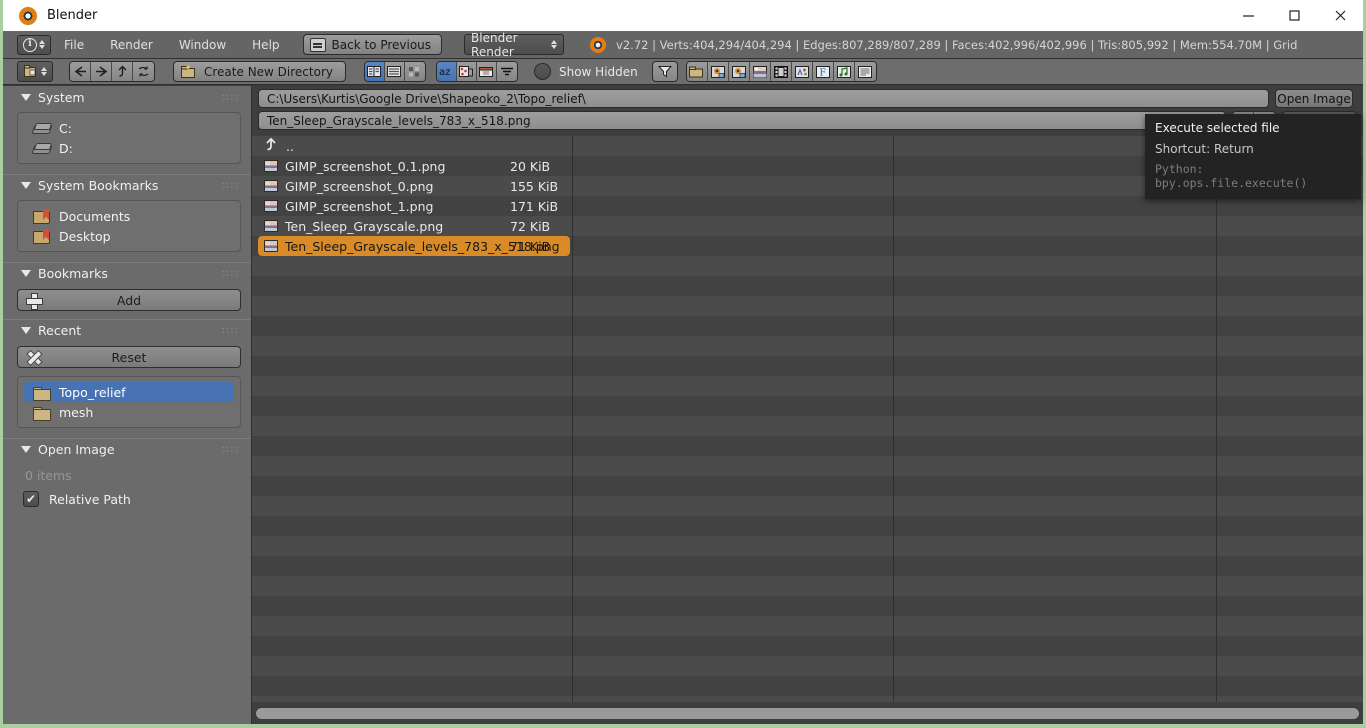 The height and width of the screenshot is (728, 1366). I want to click on panel-title-system-bookmarks: System Bookmarks, so click(98, 185).